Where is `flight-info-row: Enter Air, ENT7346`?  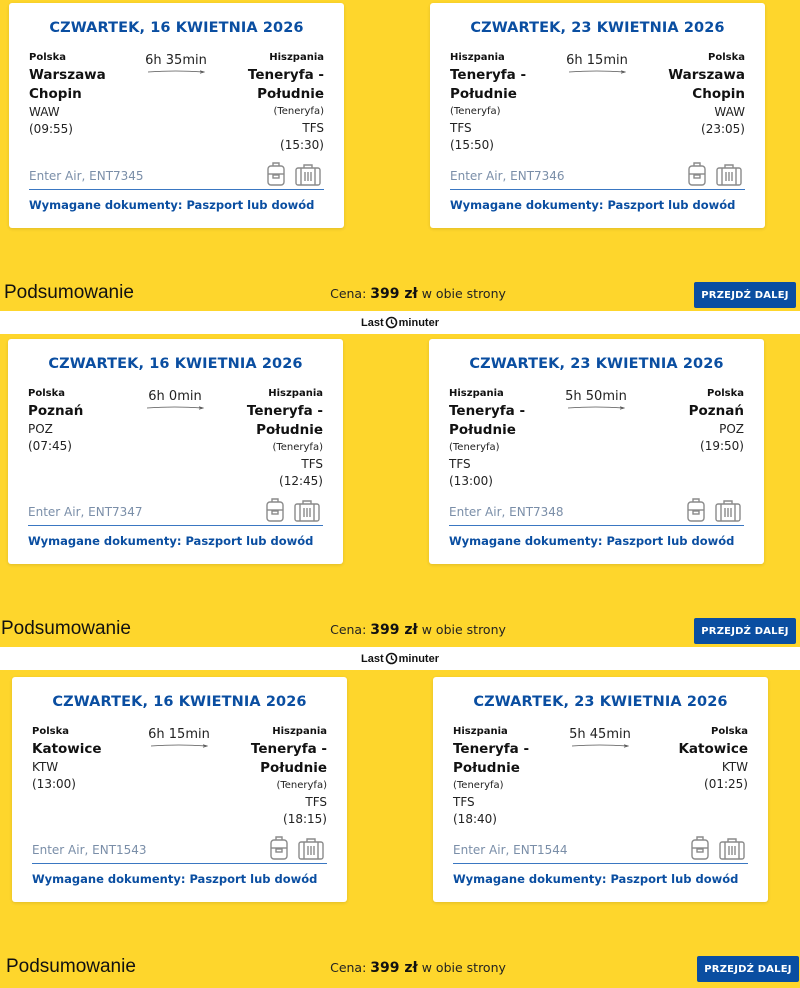
flight-info-row: Enter Air, ENT7346 is located at coordinates (597, 175).